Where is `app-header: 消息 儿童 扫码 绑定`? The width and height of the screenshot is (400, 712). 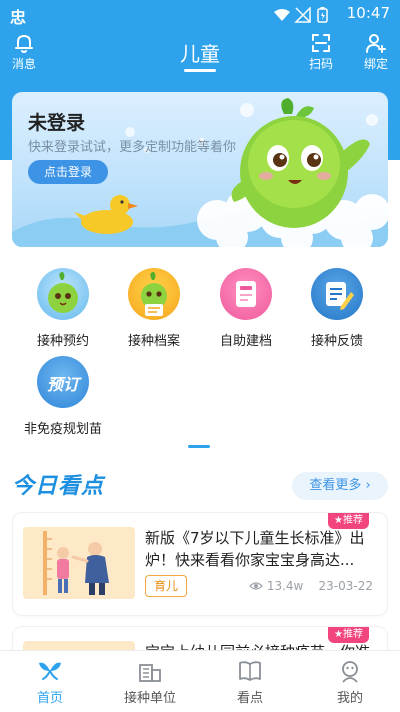
app-header: 消息 儿童 扫码 绑定 is located at coordinates (200, 53).